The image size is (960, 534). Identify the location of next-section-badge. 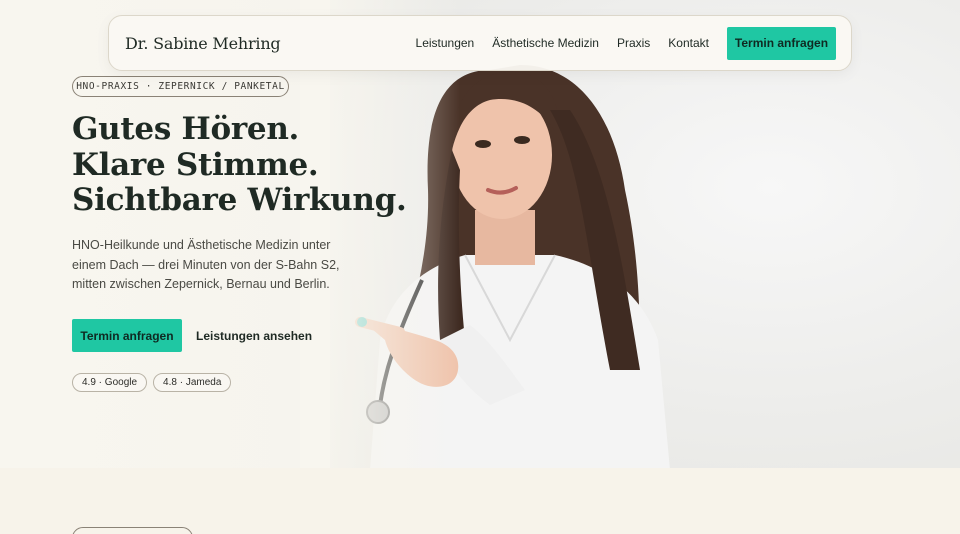
(132, 530).